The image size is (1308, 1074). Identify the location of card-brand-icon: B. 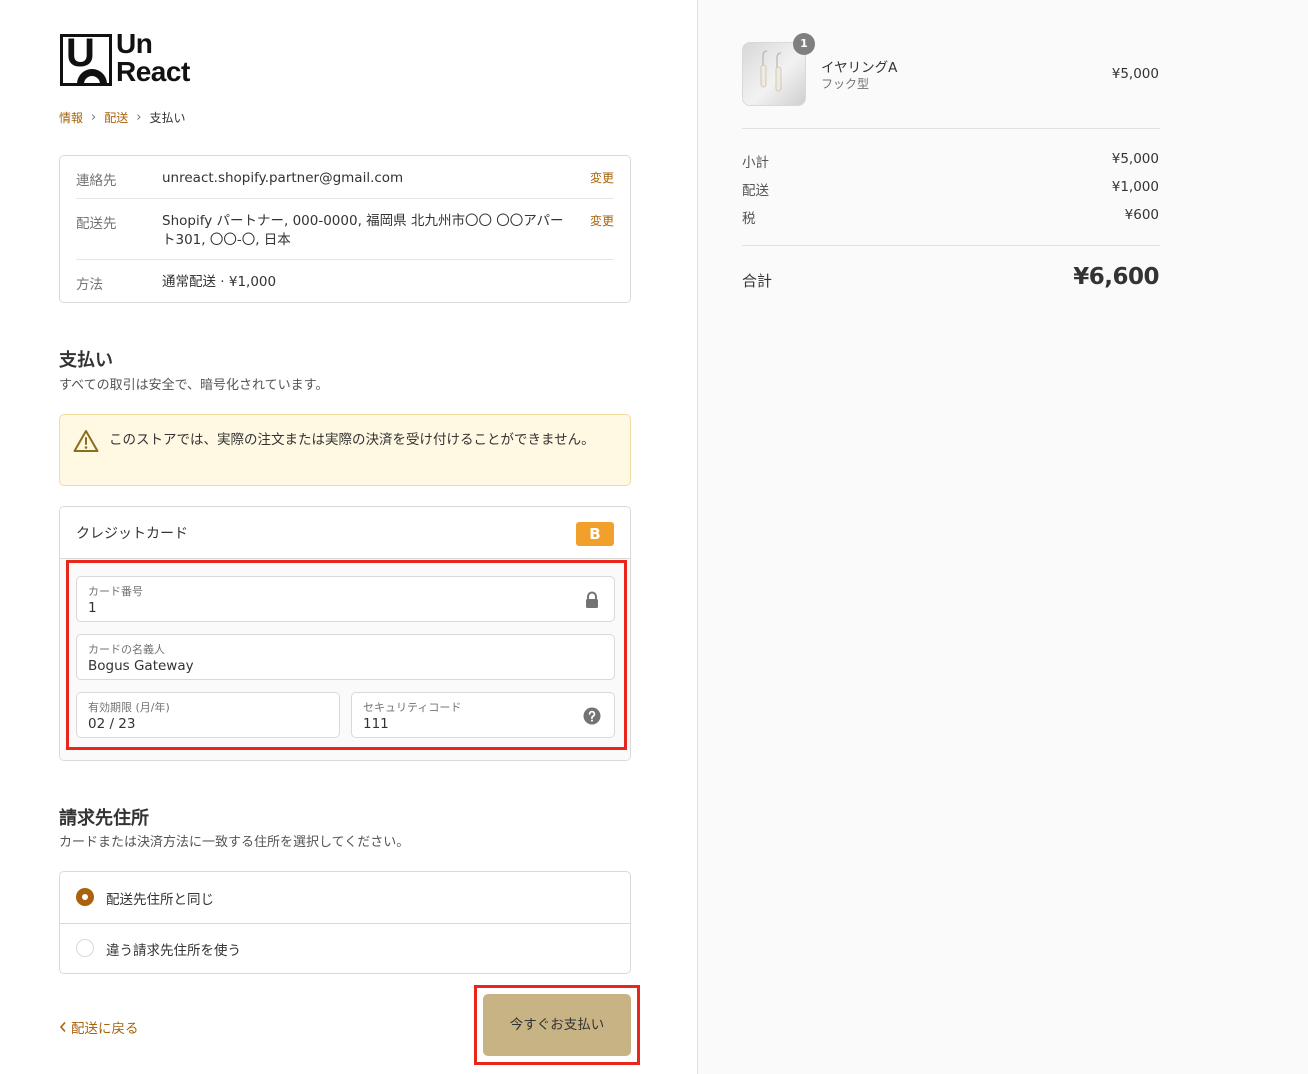
(595, 534).